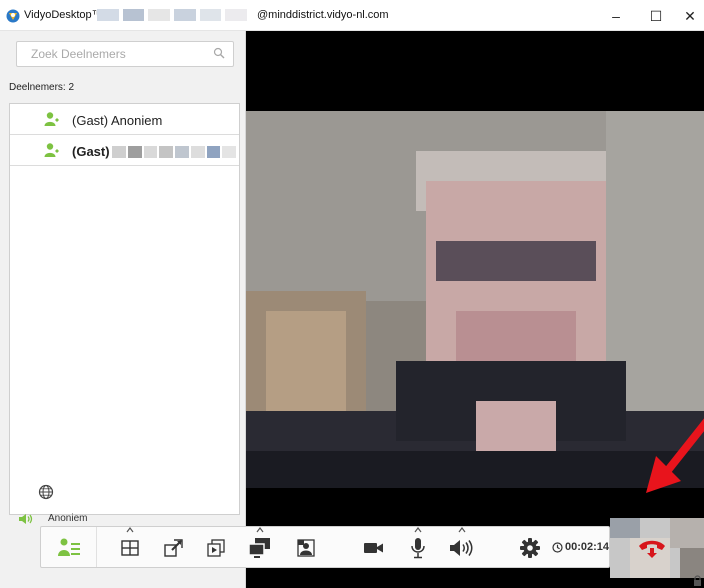 Image resolution: width=704 pixels, height=588 pixels. What do you see at coordinates (323, 15) in the screenshot?
I see `window-title-domain: @minddistrict.vidyo-nl.com` at bounding box center [323, 15].